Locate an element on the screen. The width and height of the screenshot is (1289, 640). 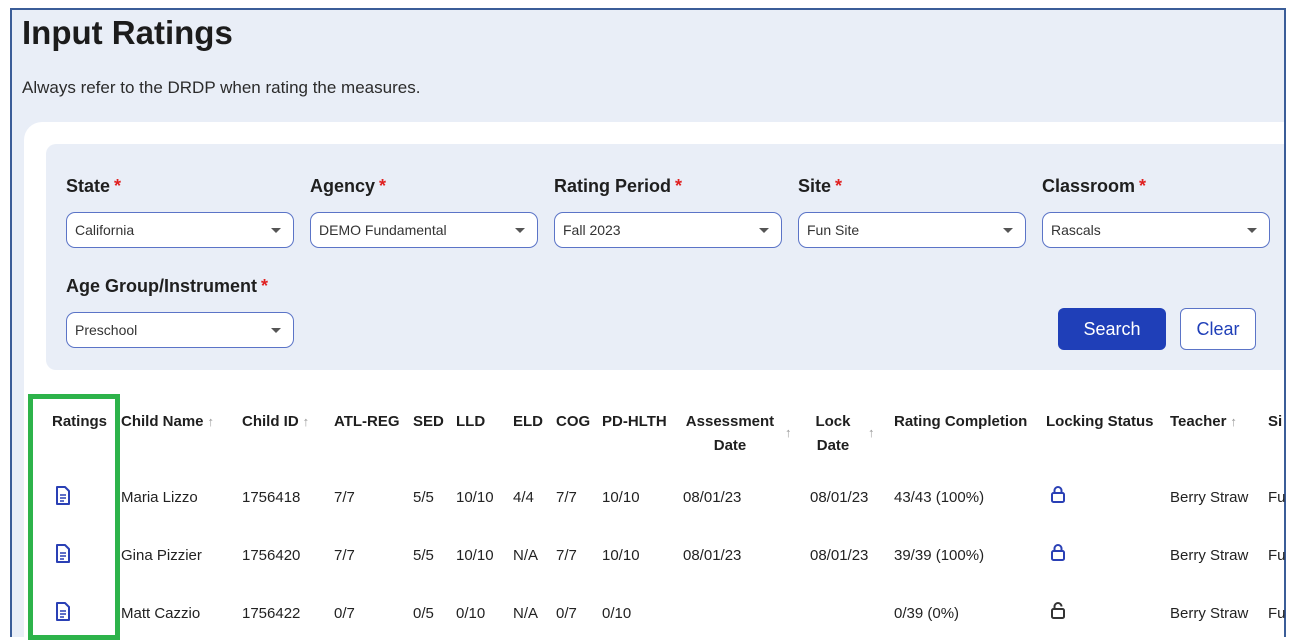
state-select-value: California is located at coordinates (105, 230).